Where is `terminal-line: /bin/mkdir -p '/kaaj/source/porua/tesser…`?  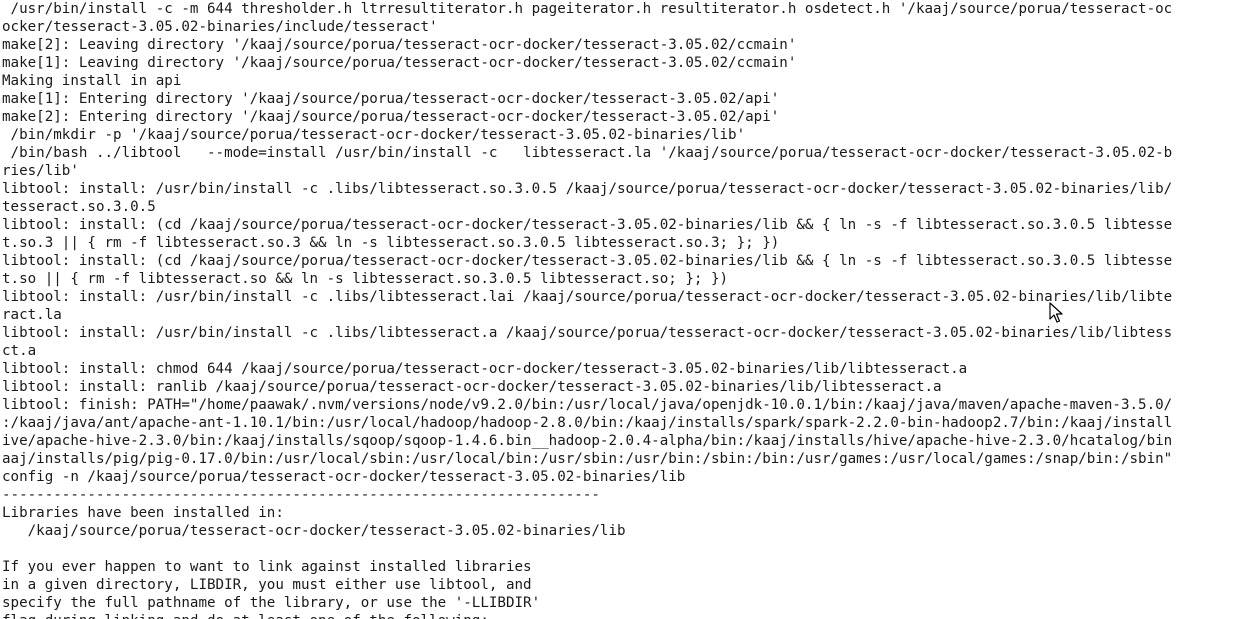
terminal-line: /bin/mkdir -p '/kaaj/source/porua/tesser… is located at coordinates (374, 135).